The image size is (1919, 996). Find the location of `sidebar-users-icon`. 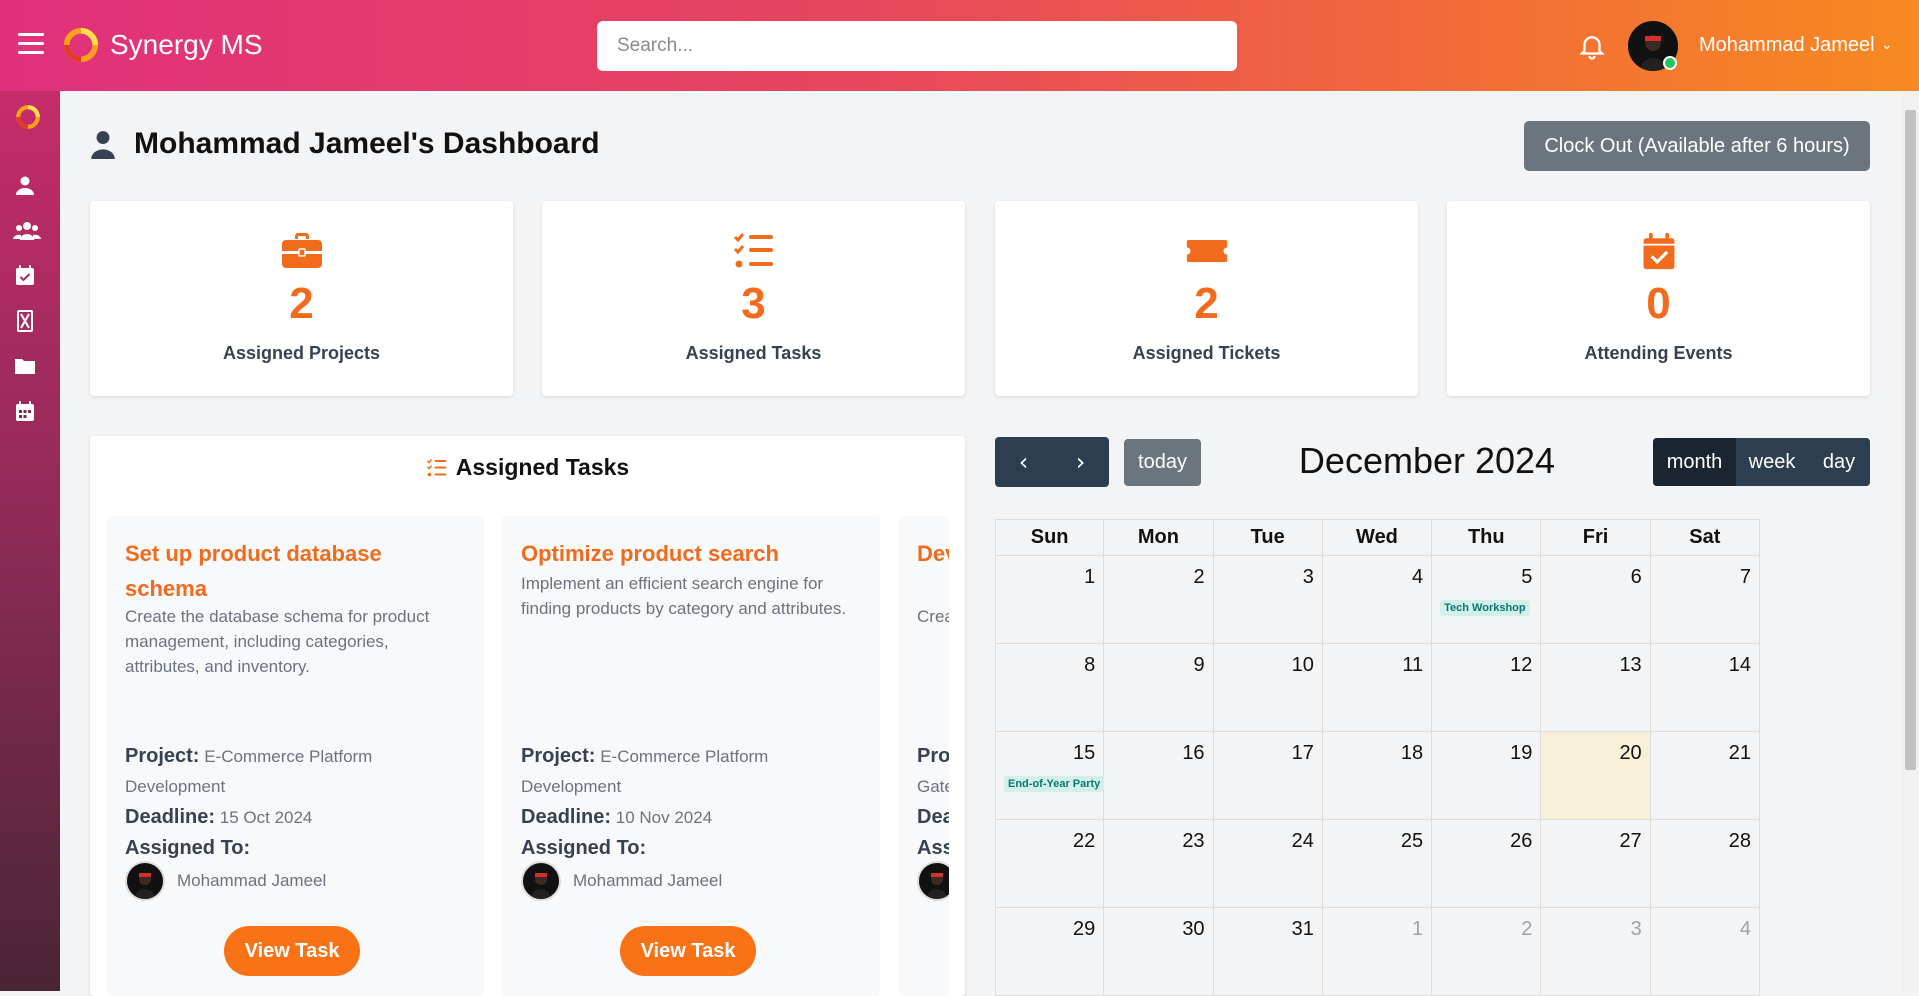

sidebar-users-icon is located at coordinates (27, 230).